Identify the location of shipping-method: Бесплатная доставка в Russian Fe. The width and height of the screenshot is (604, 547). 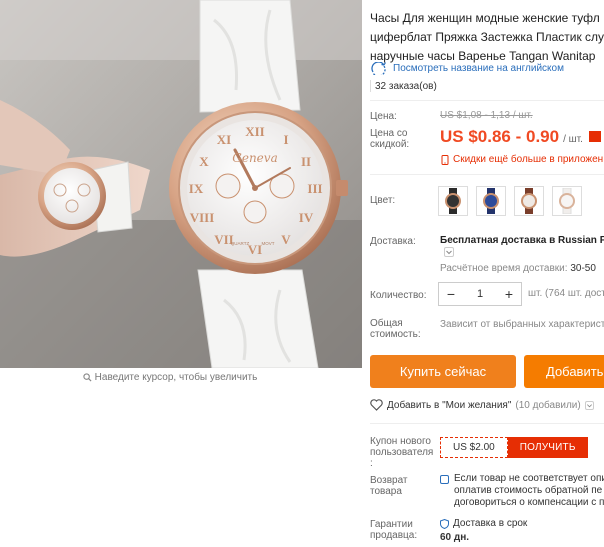
(522, 240).